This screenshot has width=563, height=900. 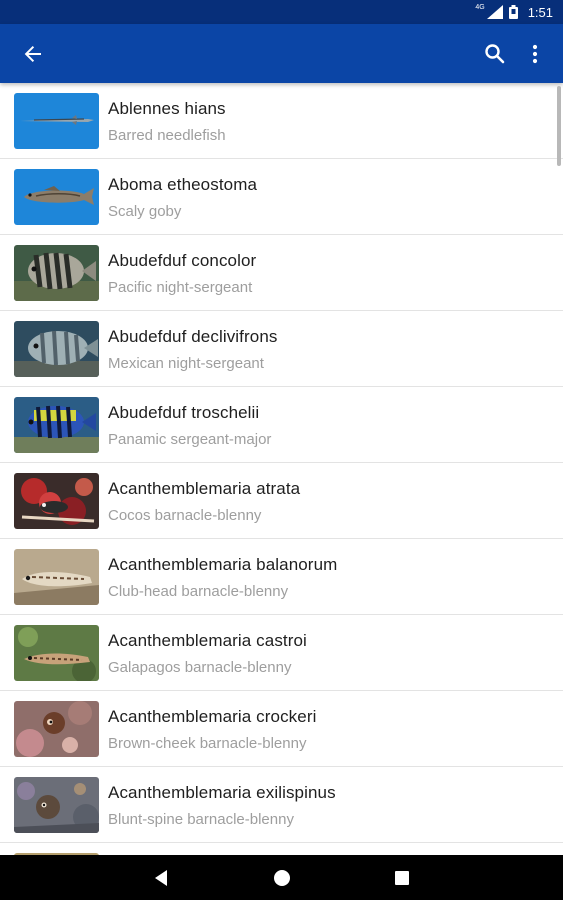 What do you see at coordinates (223, 564) in the screenshot?
I see `scientific-name: Acanthemblemaria balanorum` at bounding box center [223, 564].